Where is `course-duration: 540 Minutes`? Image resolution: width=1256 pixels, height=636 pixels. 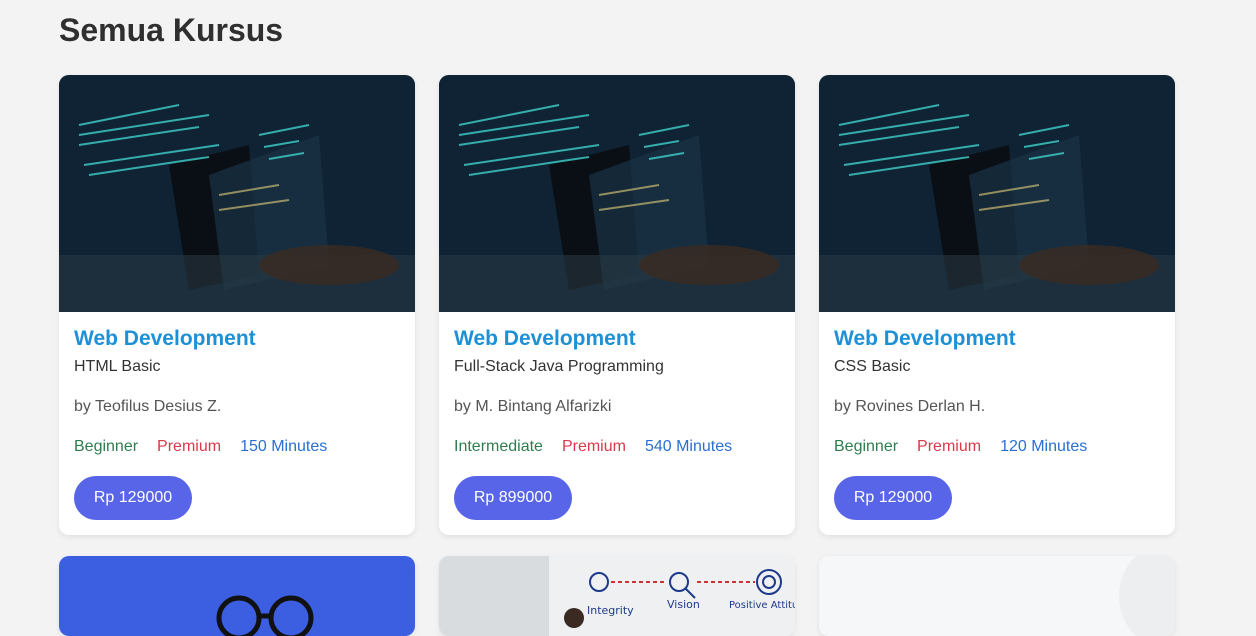
course-duration: 540 Minutes is located at coordinates (688, 446).